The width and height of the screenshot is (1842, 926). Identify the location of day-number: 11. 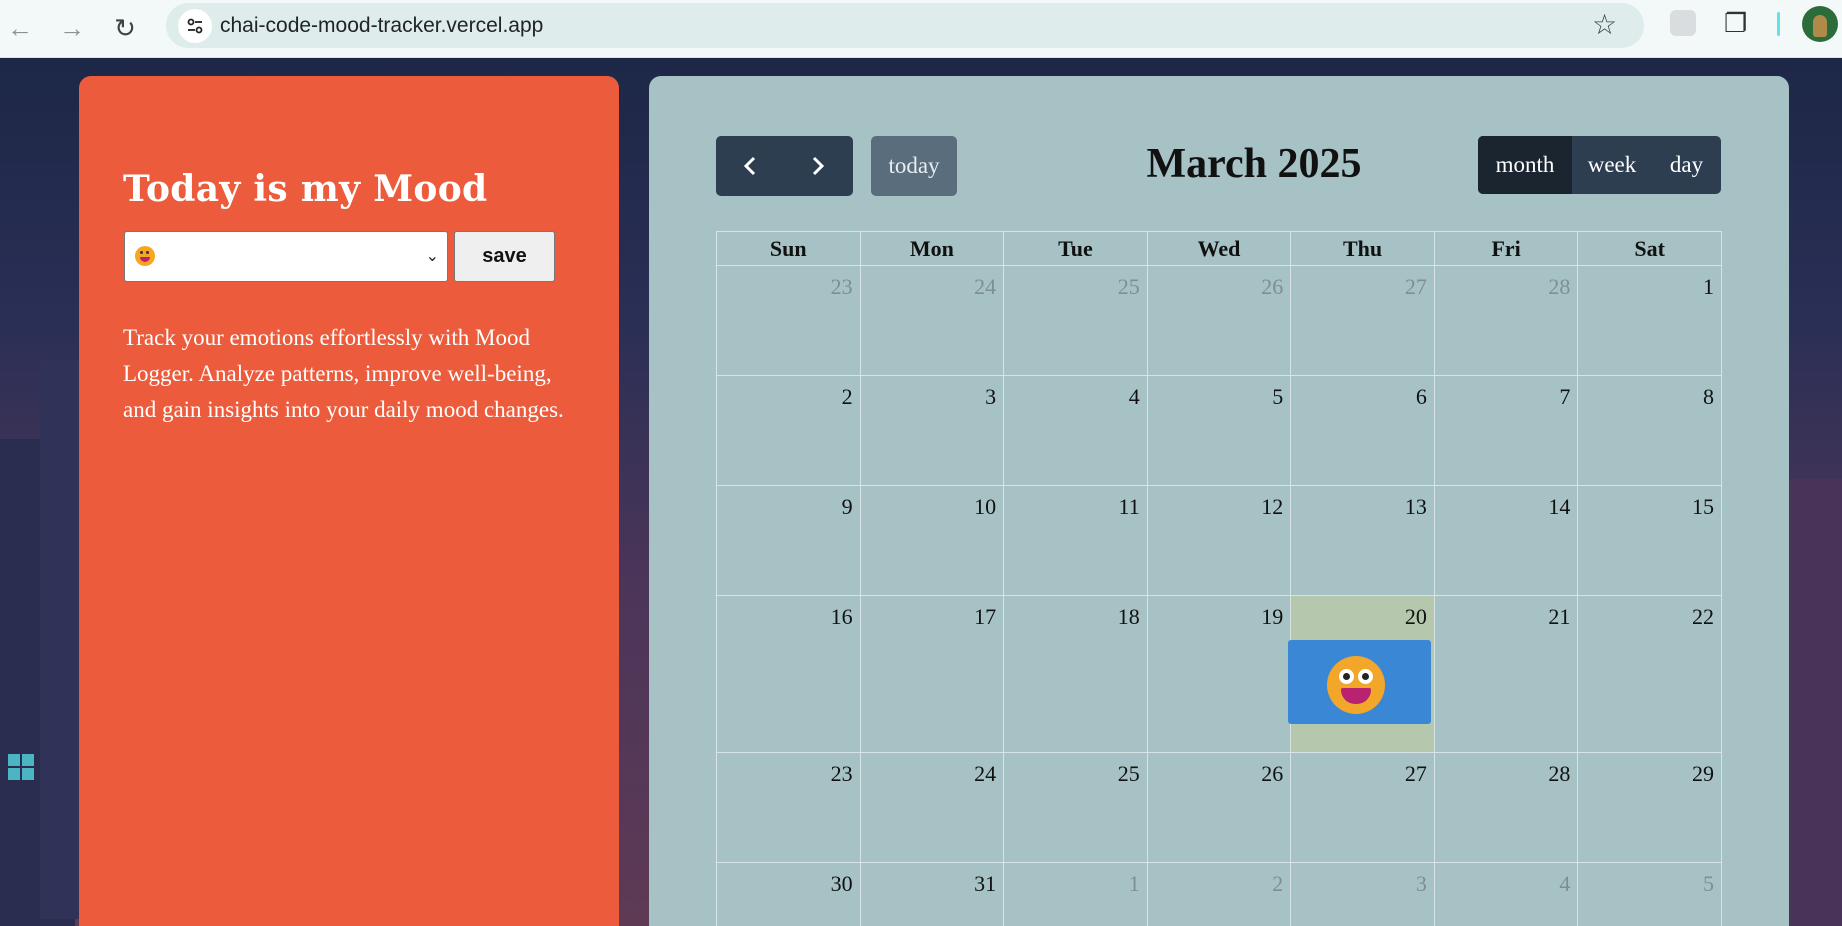
(1129, 506).